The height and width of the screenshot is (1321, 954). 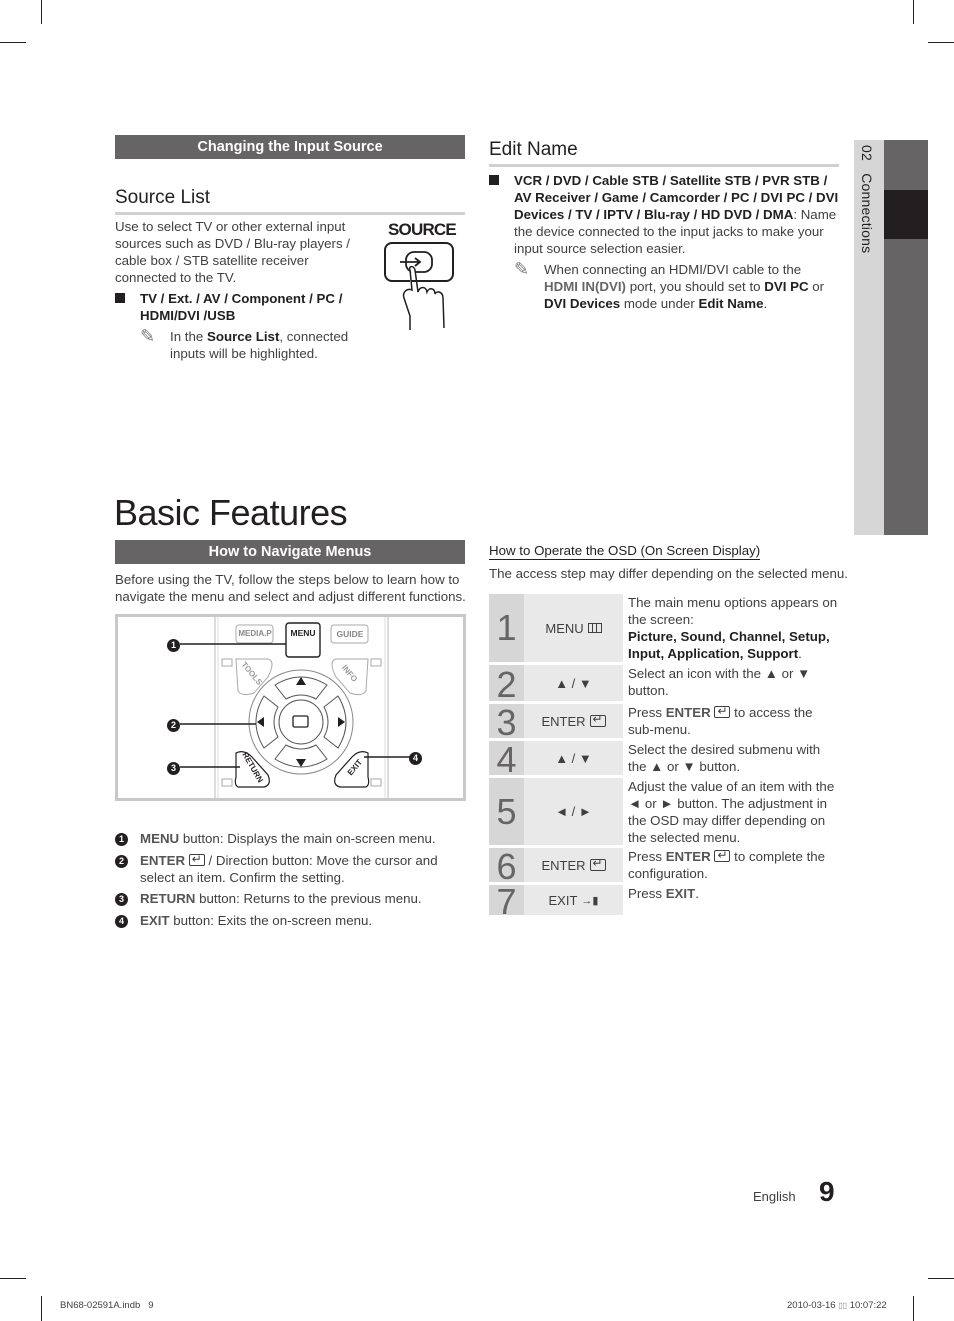 I want to click on step-number: 2, so click(x=506, y=685).